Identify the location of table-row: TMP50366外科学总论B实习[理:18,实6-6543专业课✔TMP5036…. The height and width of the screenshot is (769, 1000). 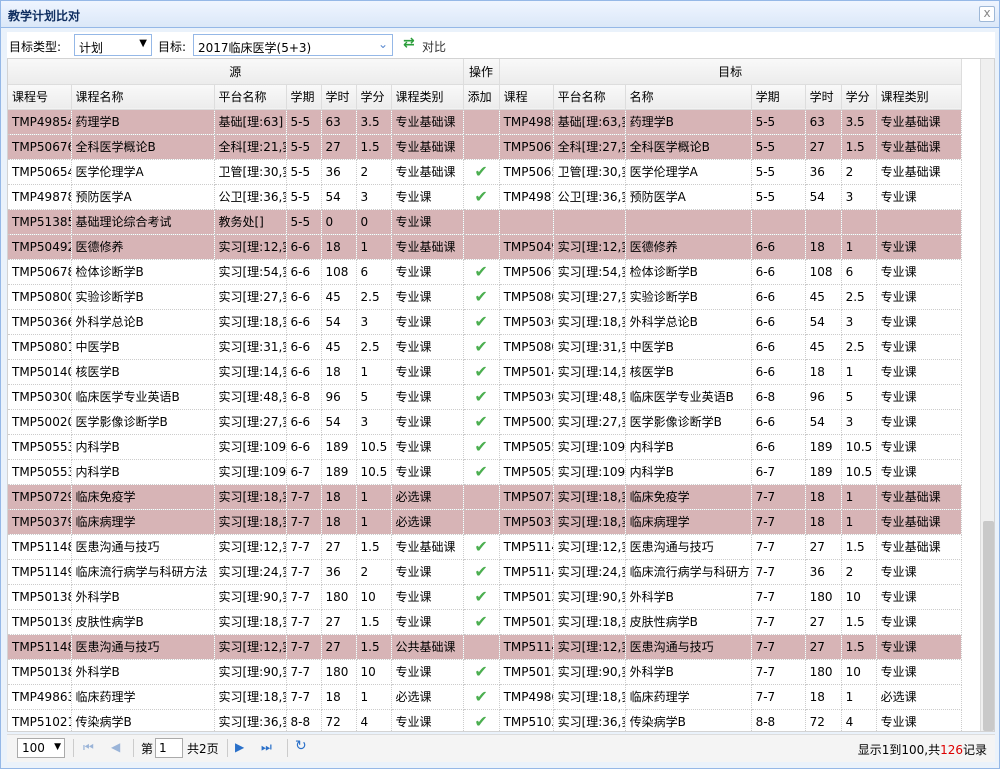
(485, 322).